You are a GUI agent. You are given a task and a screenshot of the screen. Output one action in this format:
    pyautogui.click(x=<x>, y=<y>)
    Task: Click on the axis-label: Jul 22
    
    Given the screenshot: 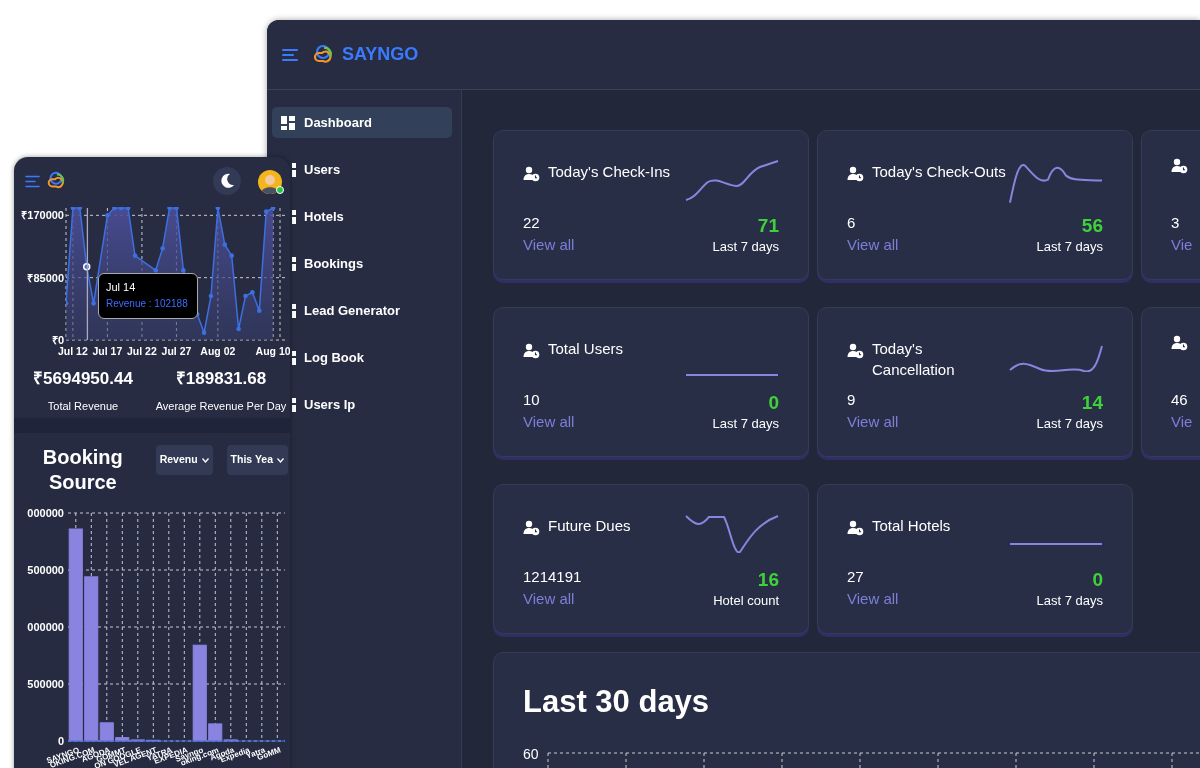 What is the action you would take?
    pyautogui.click(x=142, y=351)
    